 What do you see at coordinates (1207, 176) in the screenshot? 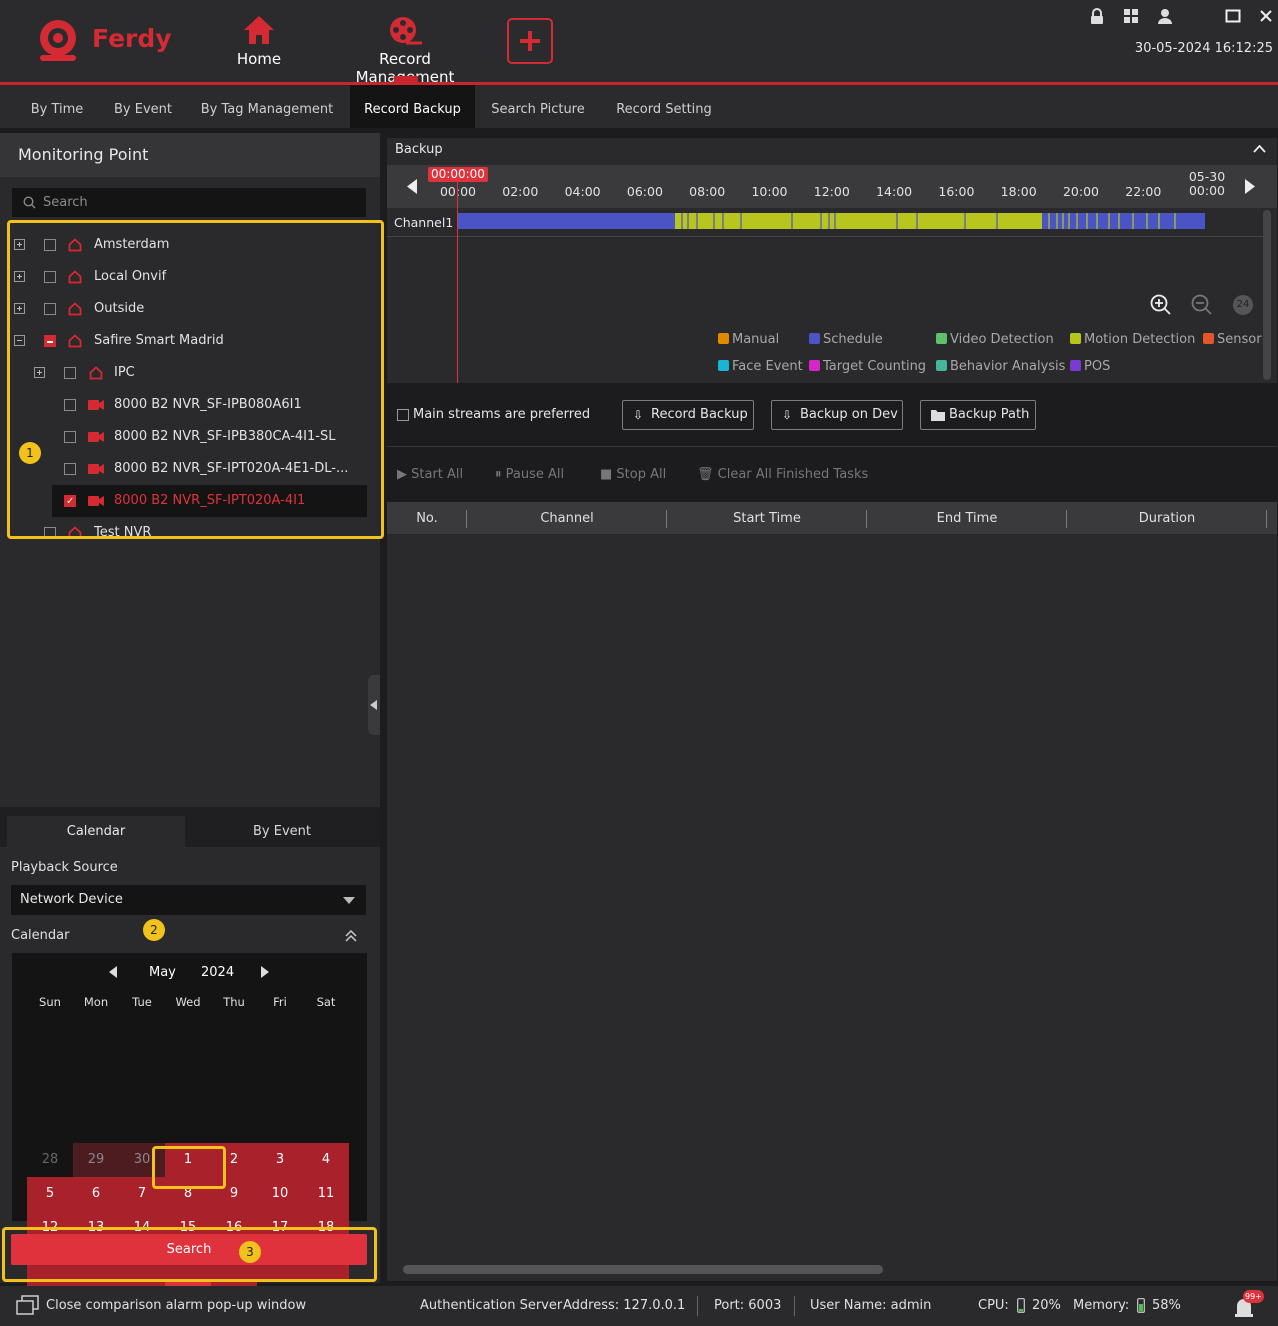
I see `tick-end-date: 05-30` at bounding box center [1207, 176].